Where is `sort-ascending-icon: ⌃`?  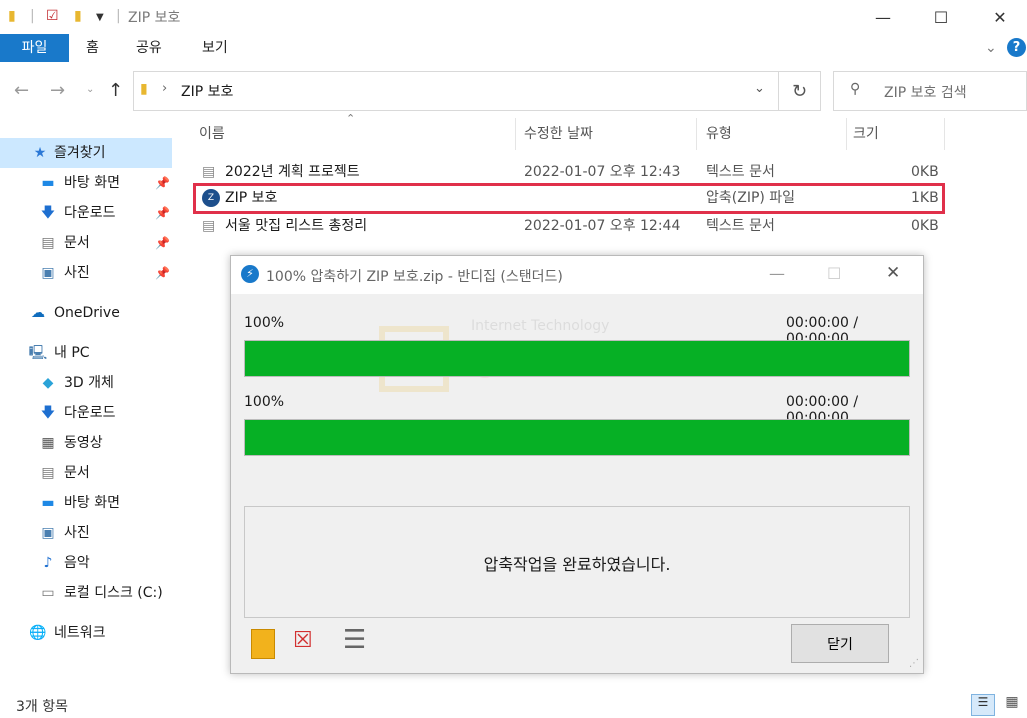
sort-ascending-icon: ⌃ is located at coordinates (351, 118).